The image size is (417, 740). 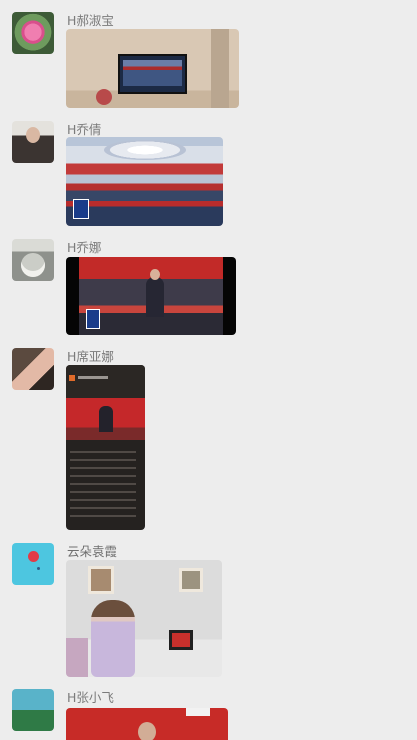 I want to click on tv-screen, so click(x=152, y=74).